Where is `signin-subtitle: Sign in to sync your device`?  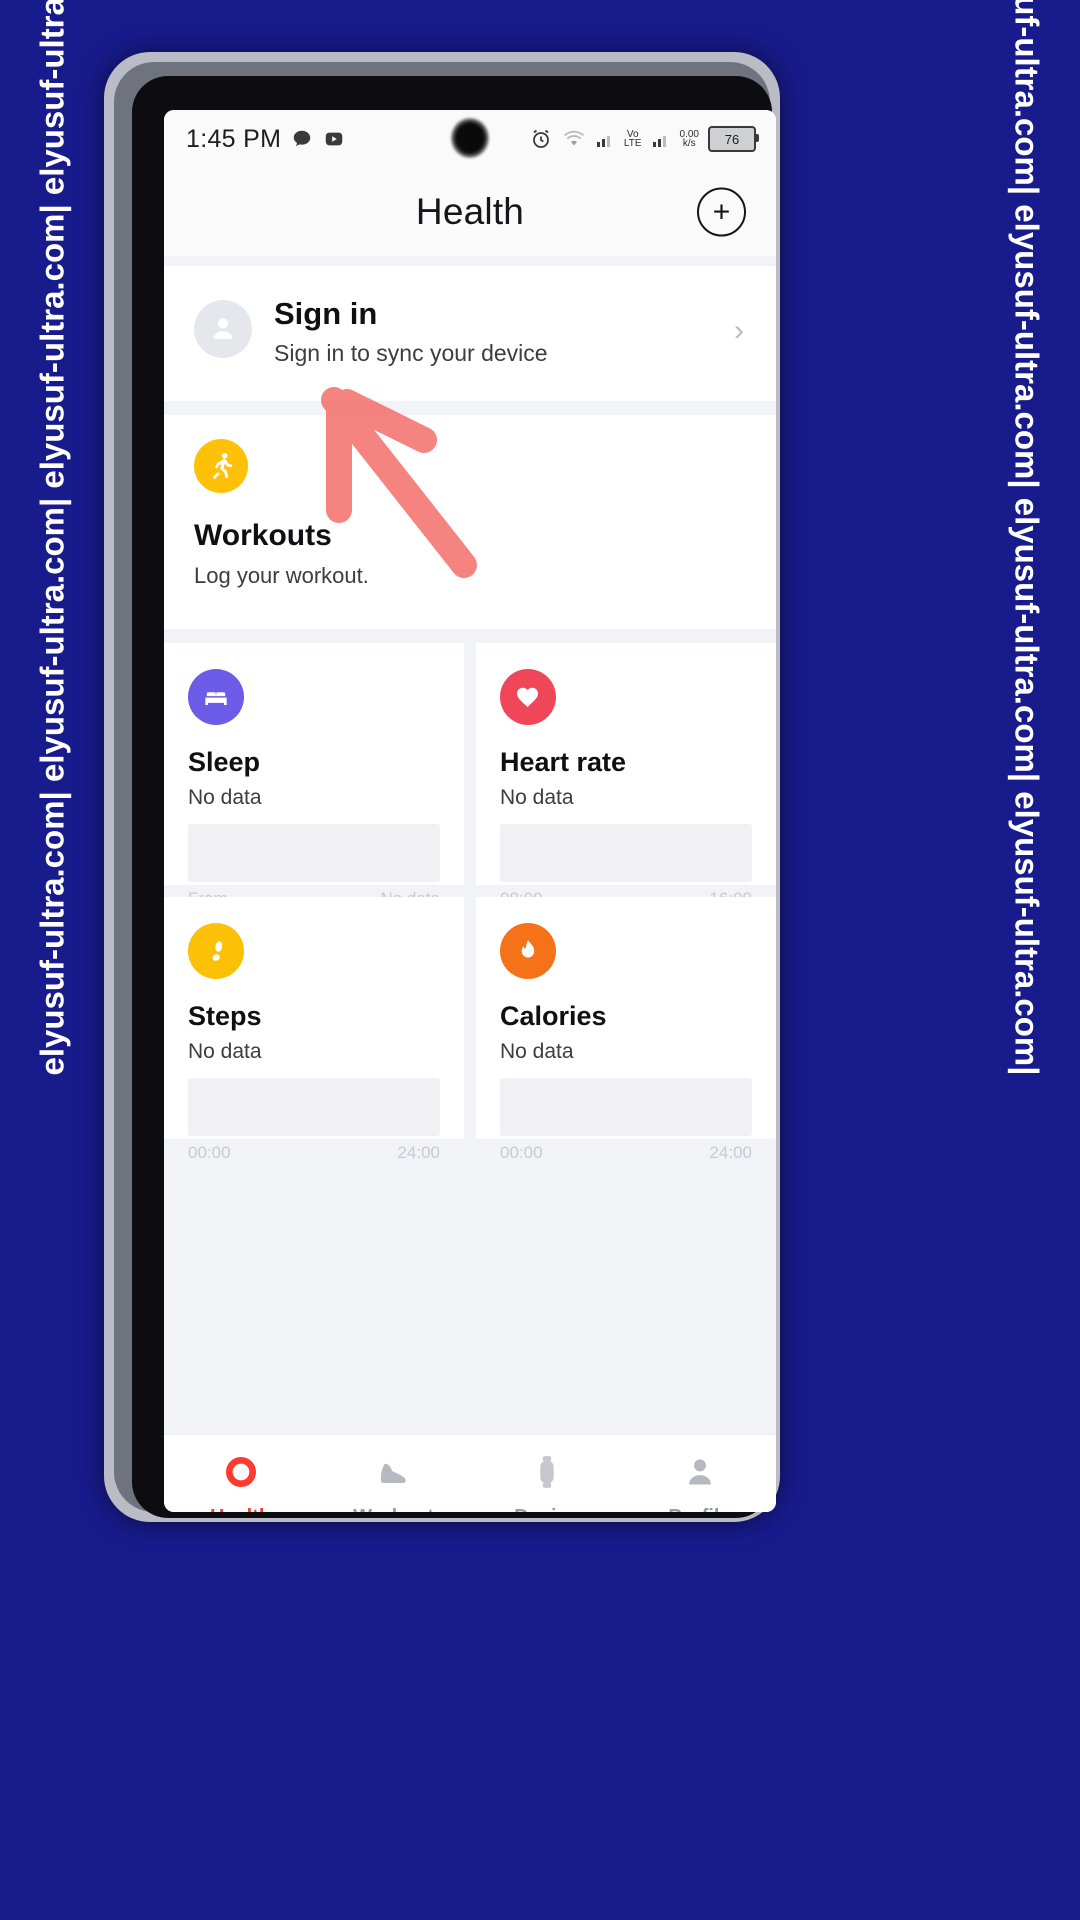 signin-subtitle: Sign in to sync your device is located at coordinates (411, 352).